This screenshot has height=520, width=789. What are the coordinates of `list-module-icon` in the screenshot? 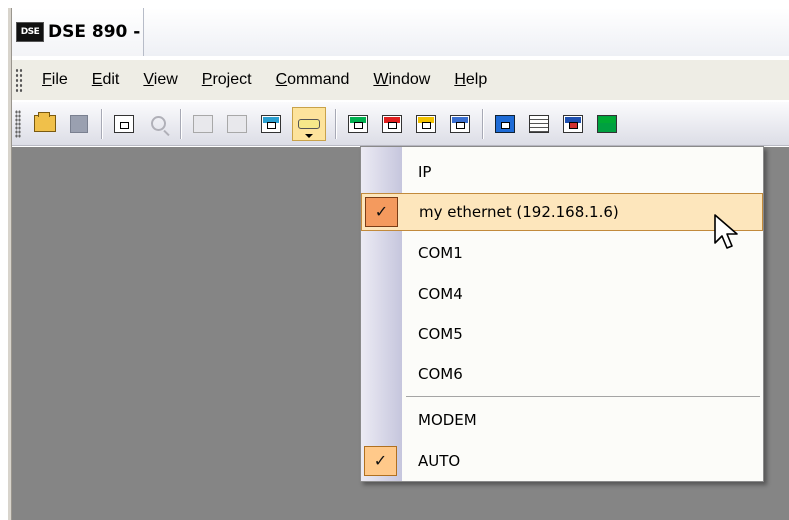 It's located at (460, 123).